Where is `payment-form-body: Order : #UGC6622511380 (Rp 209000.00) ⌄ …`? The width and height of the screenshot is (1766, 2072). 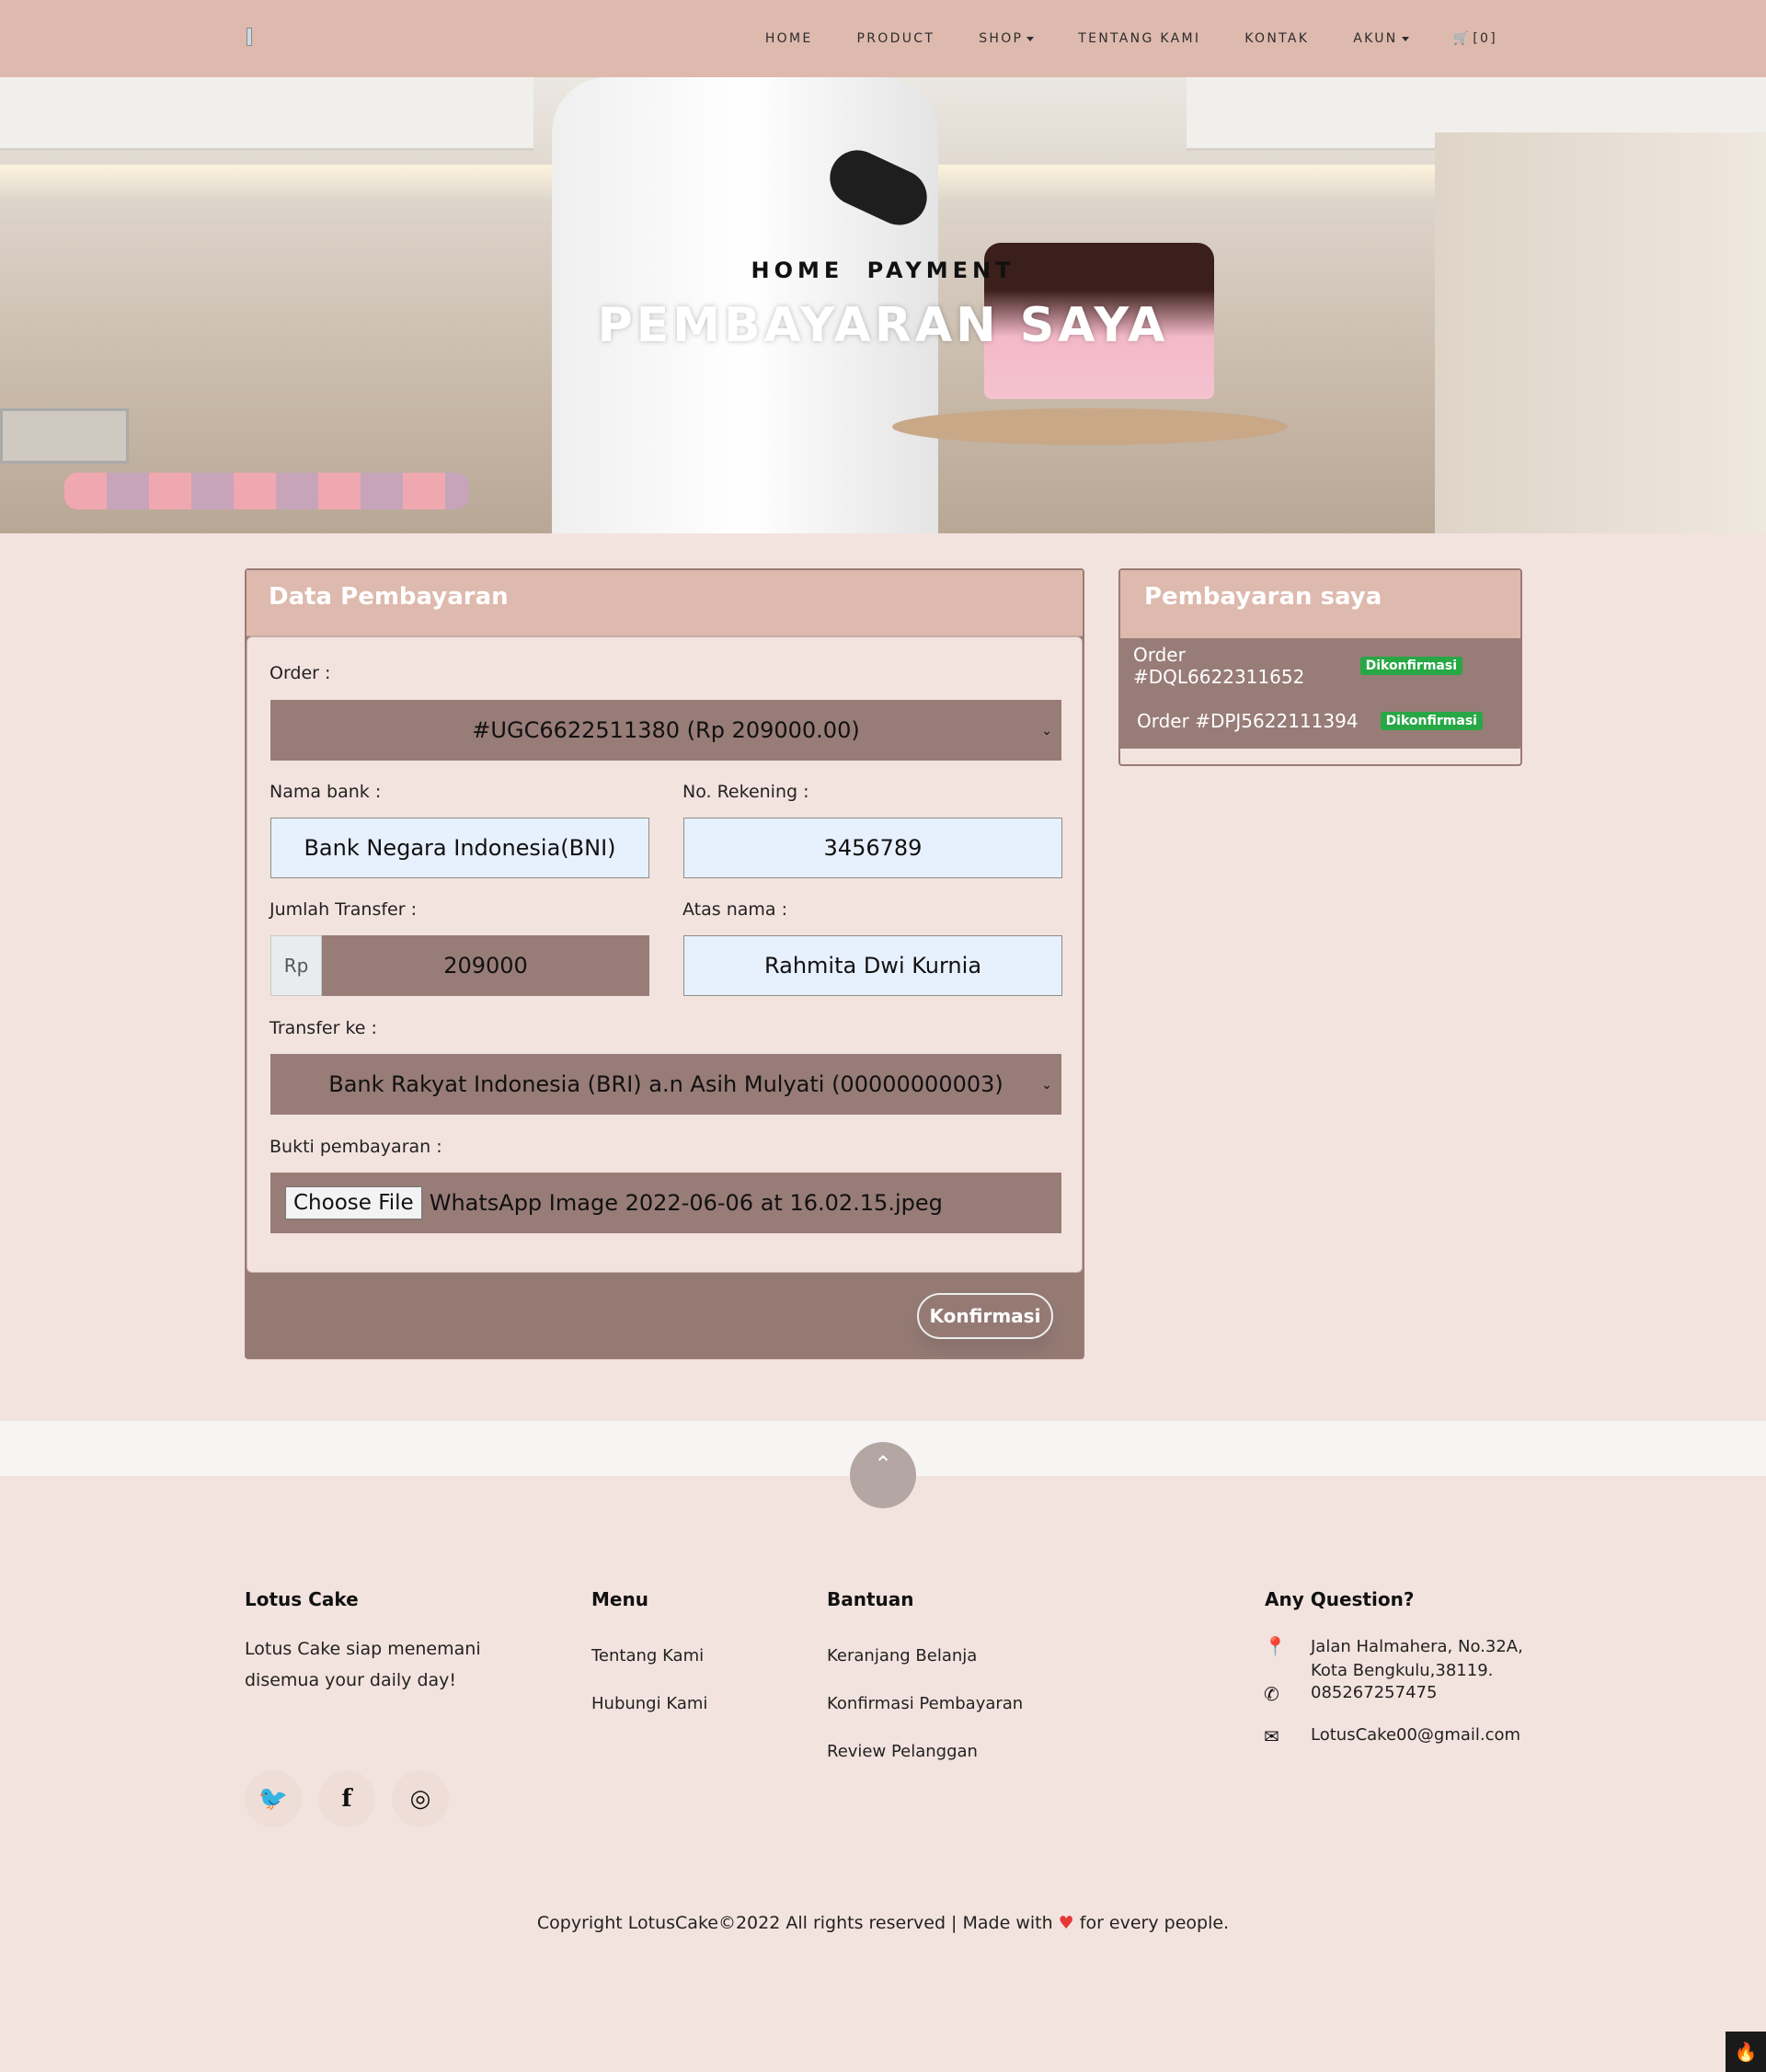 payment-form-body: Order : #UGC6622511380 (Rp 209000.00) ⌄ … is located at coordinates (665, 954).